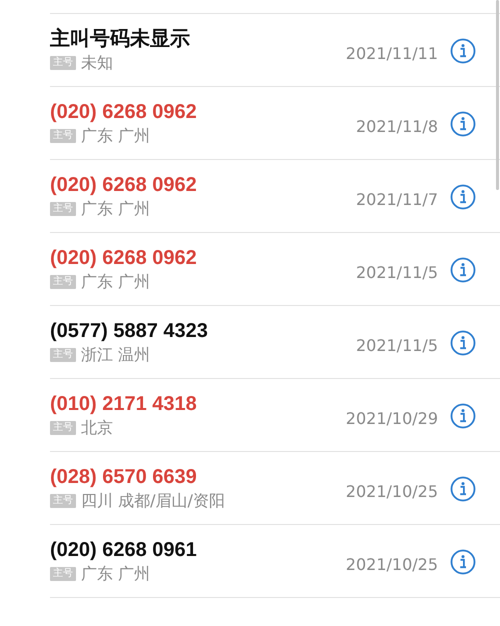 The width and height of the screenshot is (500, 626). What do you see at coordinates (97, 63) in the screenshot?
I see `location-text: 未知` at bounding box center [97, 63].